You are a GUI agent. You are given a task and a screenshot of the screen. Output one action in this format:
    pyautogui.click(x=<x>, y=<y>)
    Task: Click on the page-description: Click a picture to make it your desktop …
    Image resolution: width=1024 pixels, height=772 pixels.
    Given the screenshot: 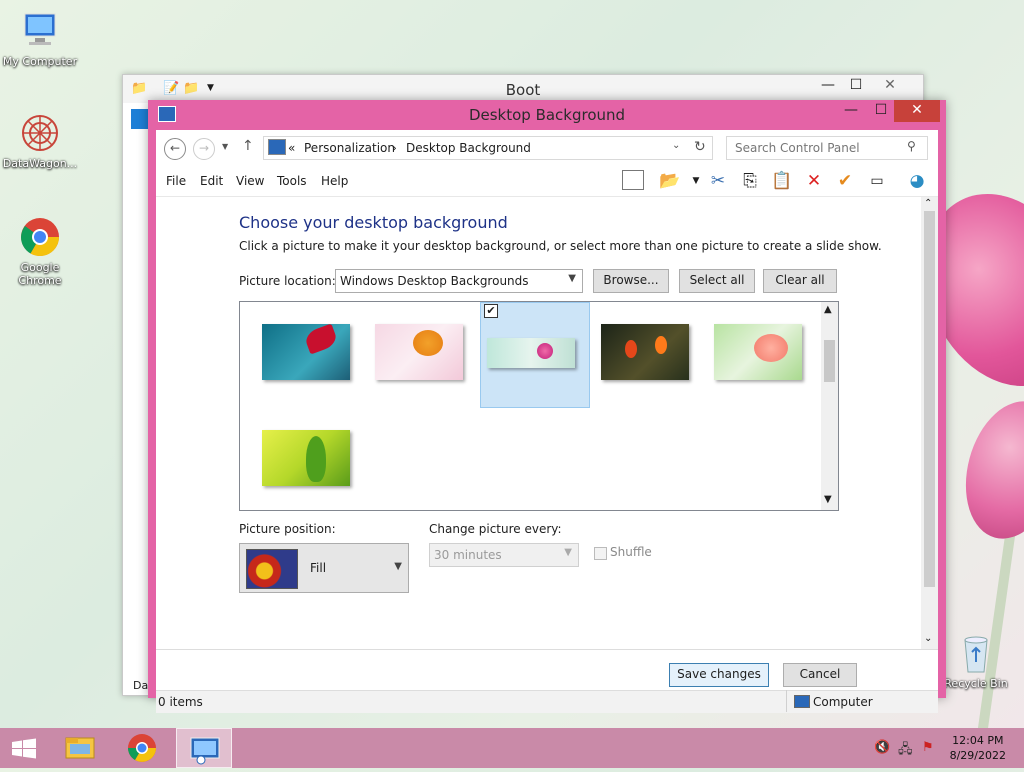 What is the action you would take?
    pyautogui.click(x=560, y=246)
    